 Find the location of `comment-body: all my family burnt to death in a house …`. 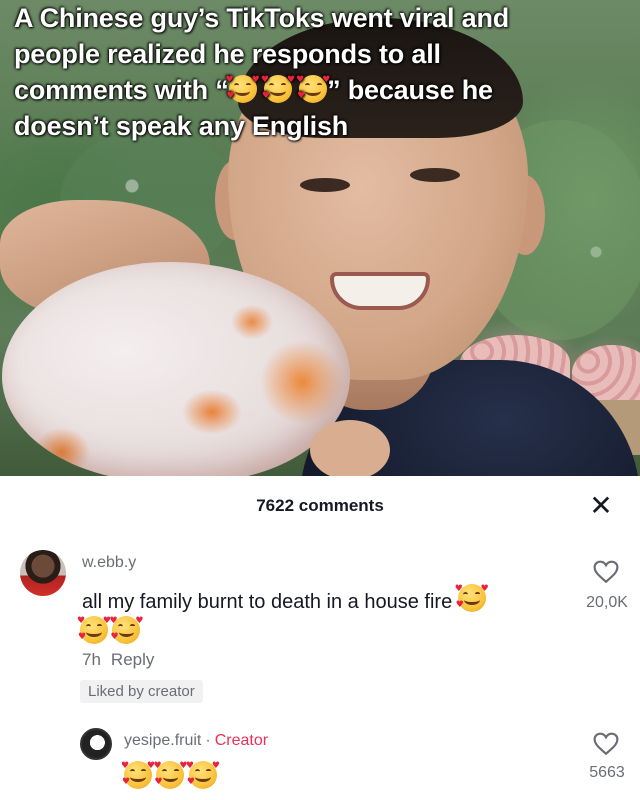

comment-body: all my family burnt to death in a house … is located at coordinates (267, 602).